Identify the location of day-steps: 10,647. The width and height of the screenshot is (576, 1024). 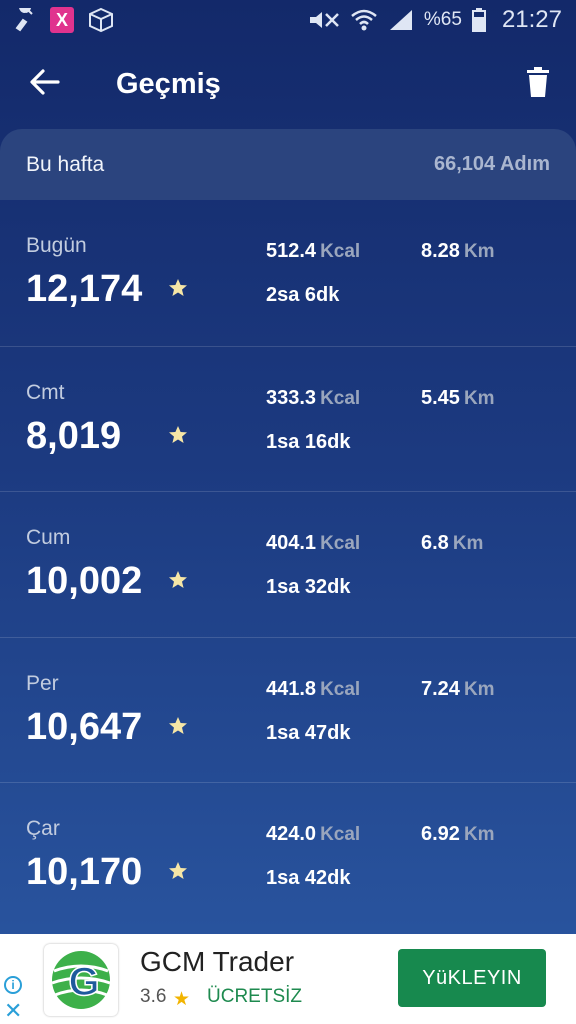
(84, 726).